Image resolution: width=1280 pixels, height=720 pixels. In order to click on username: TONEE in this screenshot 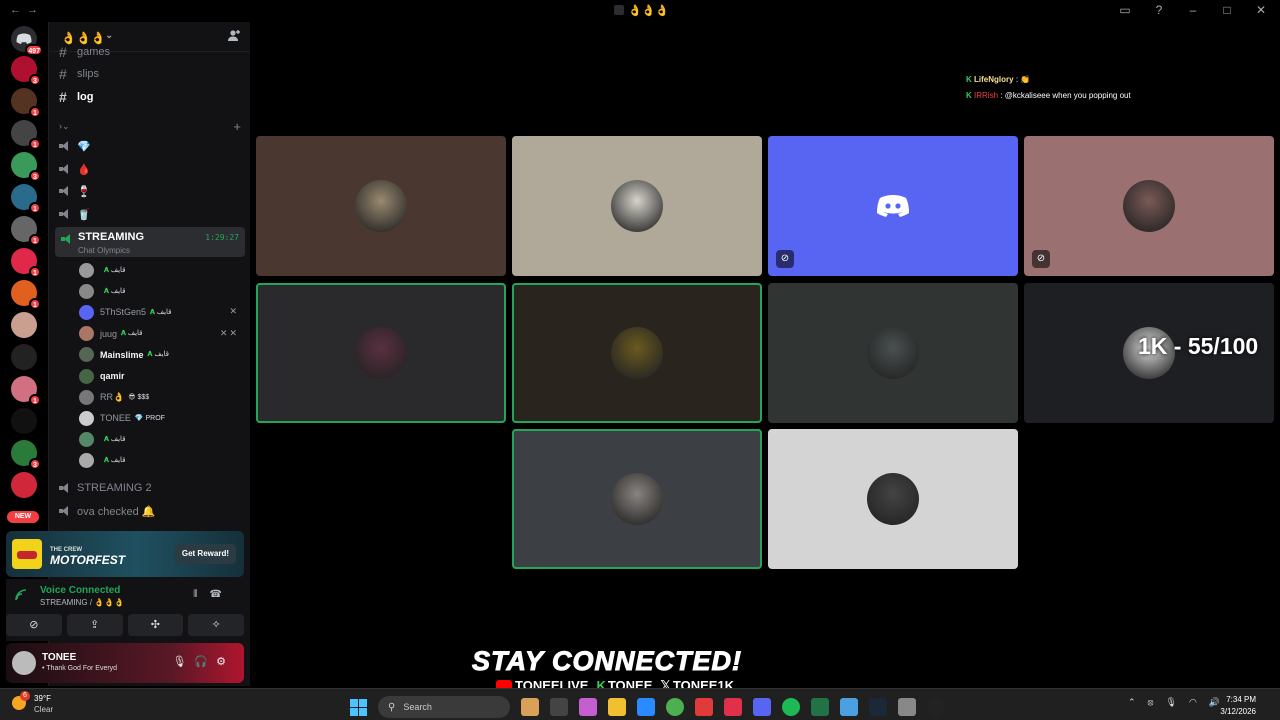, I will do `click(59, 657)`.